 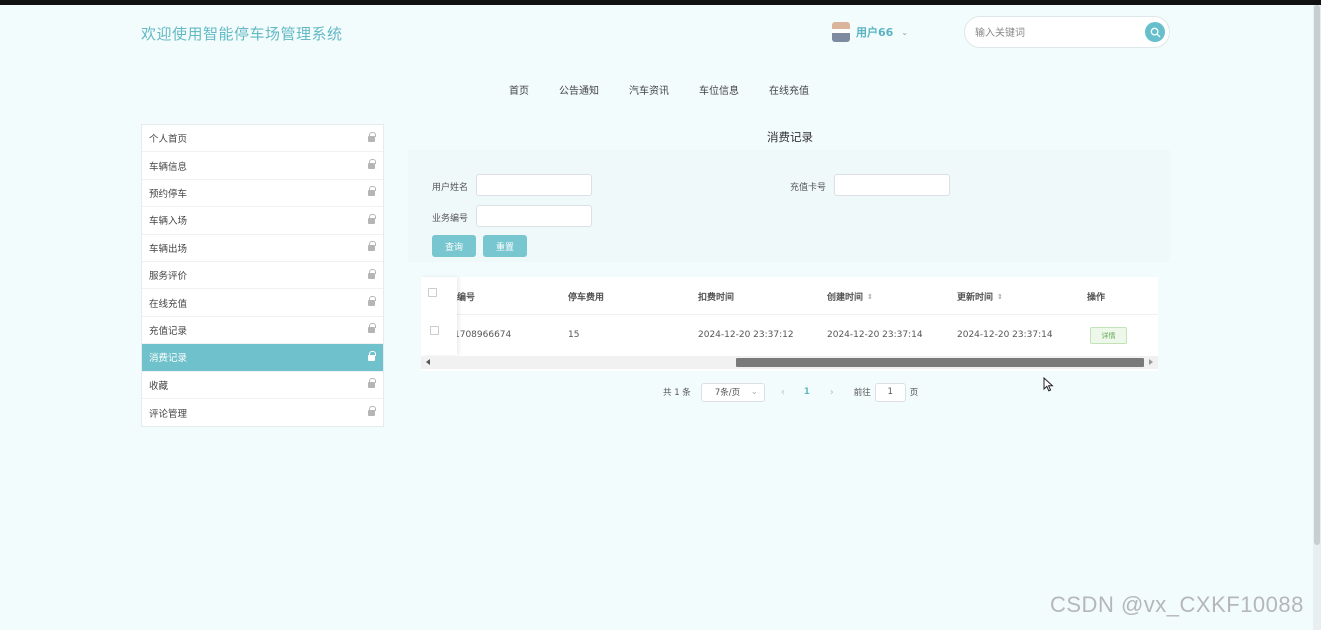 What do you see at coordinates (168, 331) in the screenshot?
I see `sidebar-item-label: 充值记录` at bounding box center [168, 331].